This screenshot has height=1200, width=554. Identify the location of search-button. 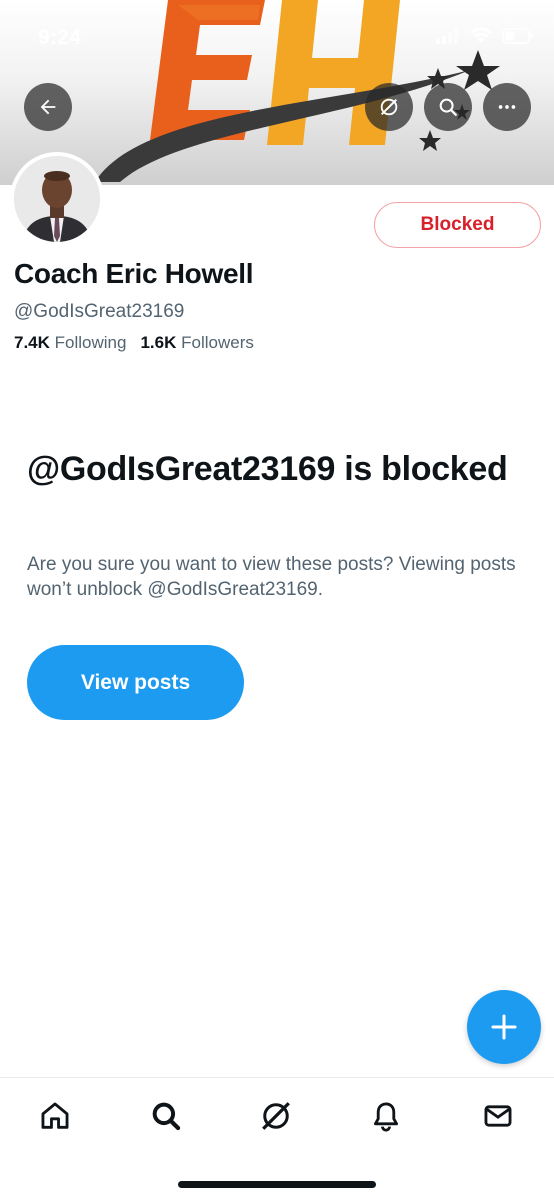
(448, 107).